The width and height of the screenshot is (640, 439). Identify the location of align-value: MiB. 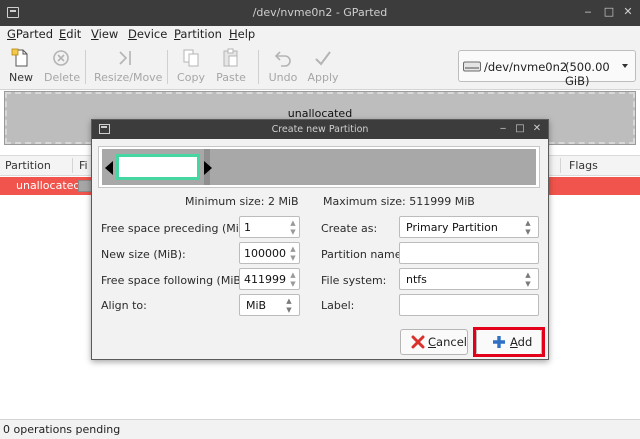
(256, 305).